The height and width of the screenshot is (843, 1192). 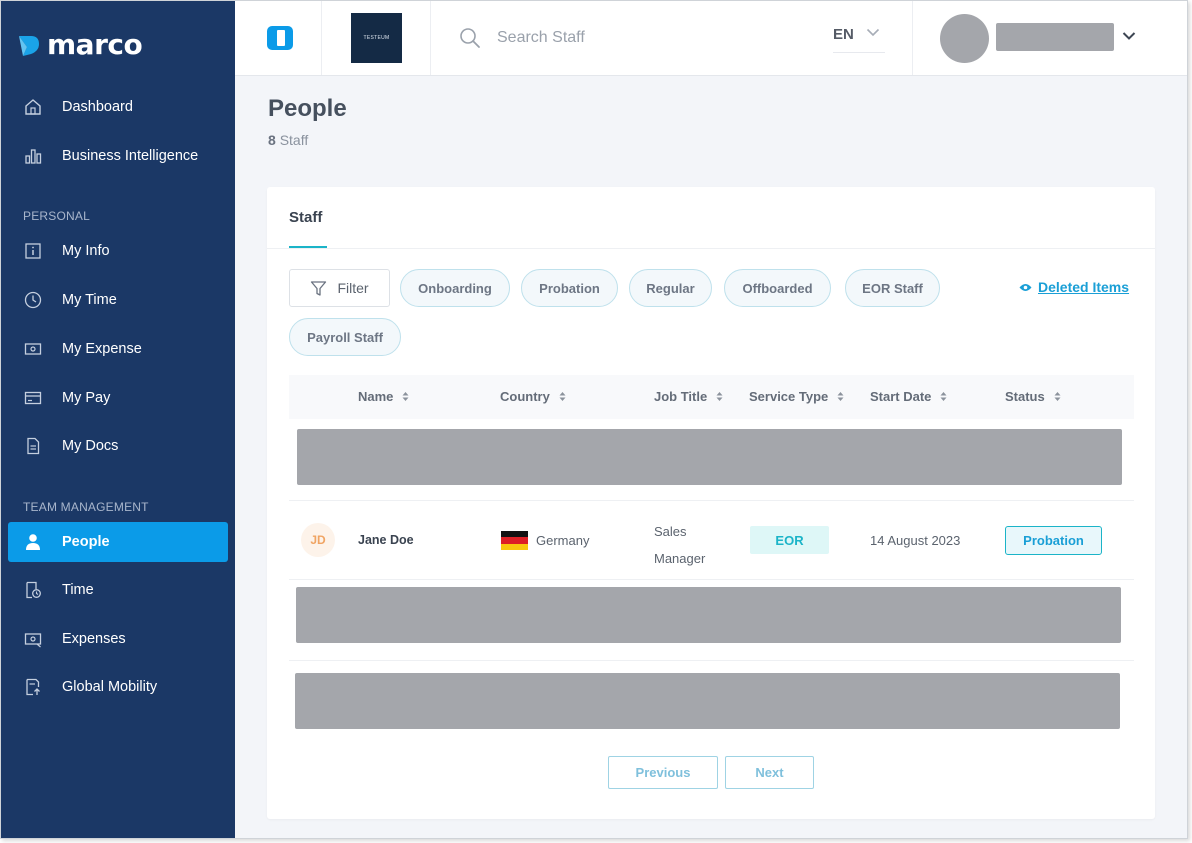 What do you see at coordinates (272, 140) in the screenshot?
I see `staff-count-value: 8` at bounding box center [272, 140].